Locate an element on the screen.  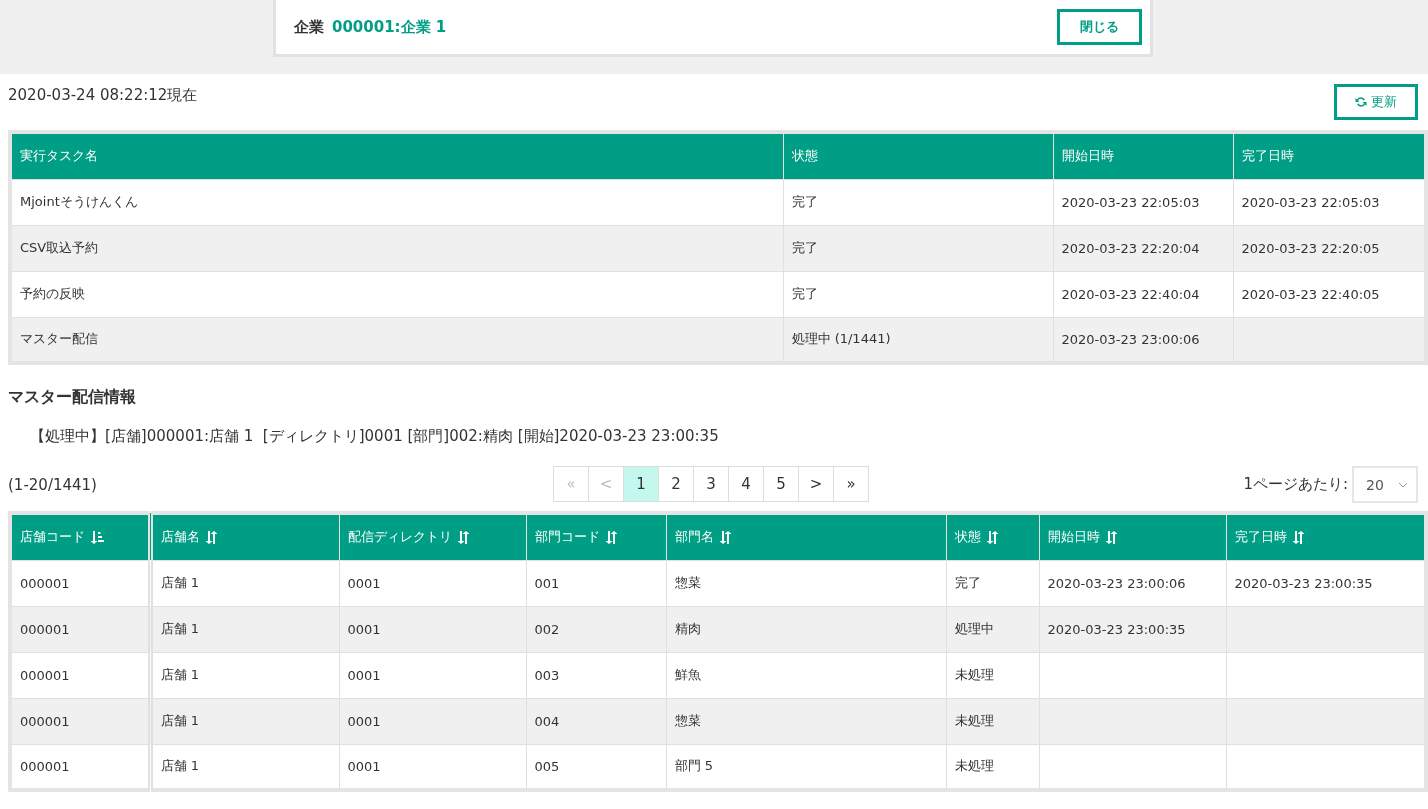
chevron-down-icon is located at coordinates (1403, 484).